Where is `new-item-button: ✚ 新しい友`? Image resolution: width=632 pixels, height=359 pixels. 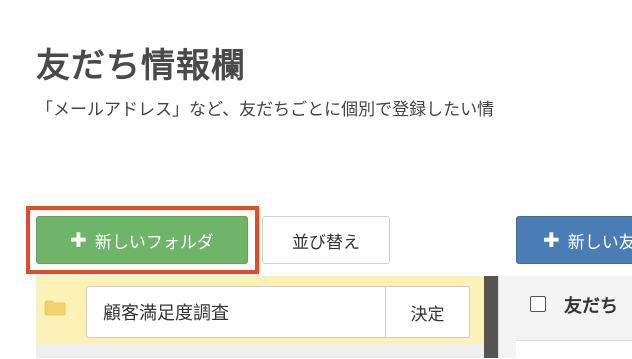 new-item-button: ✚ 新しい友 is located at coordinates (574, 240).